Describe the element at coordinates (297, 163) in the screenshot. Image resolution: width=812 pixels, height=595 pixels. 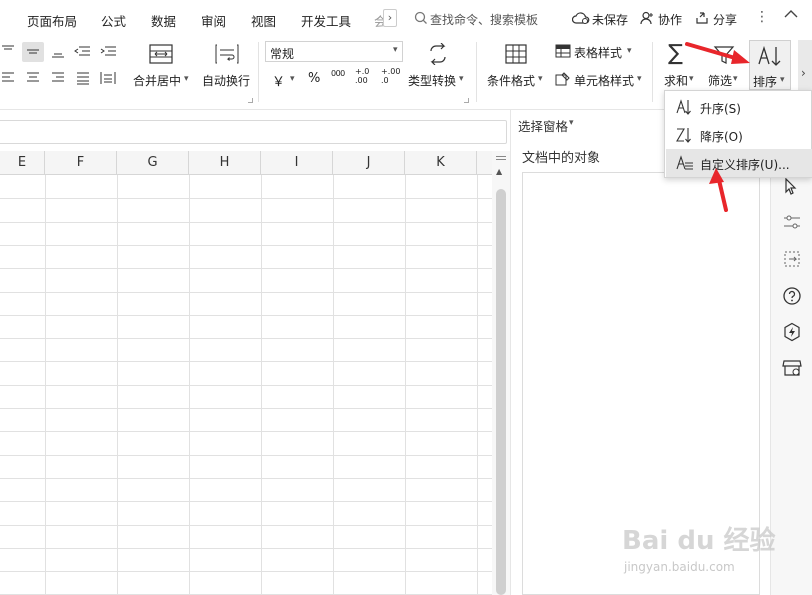
I see `column-header-i: I` at that location.